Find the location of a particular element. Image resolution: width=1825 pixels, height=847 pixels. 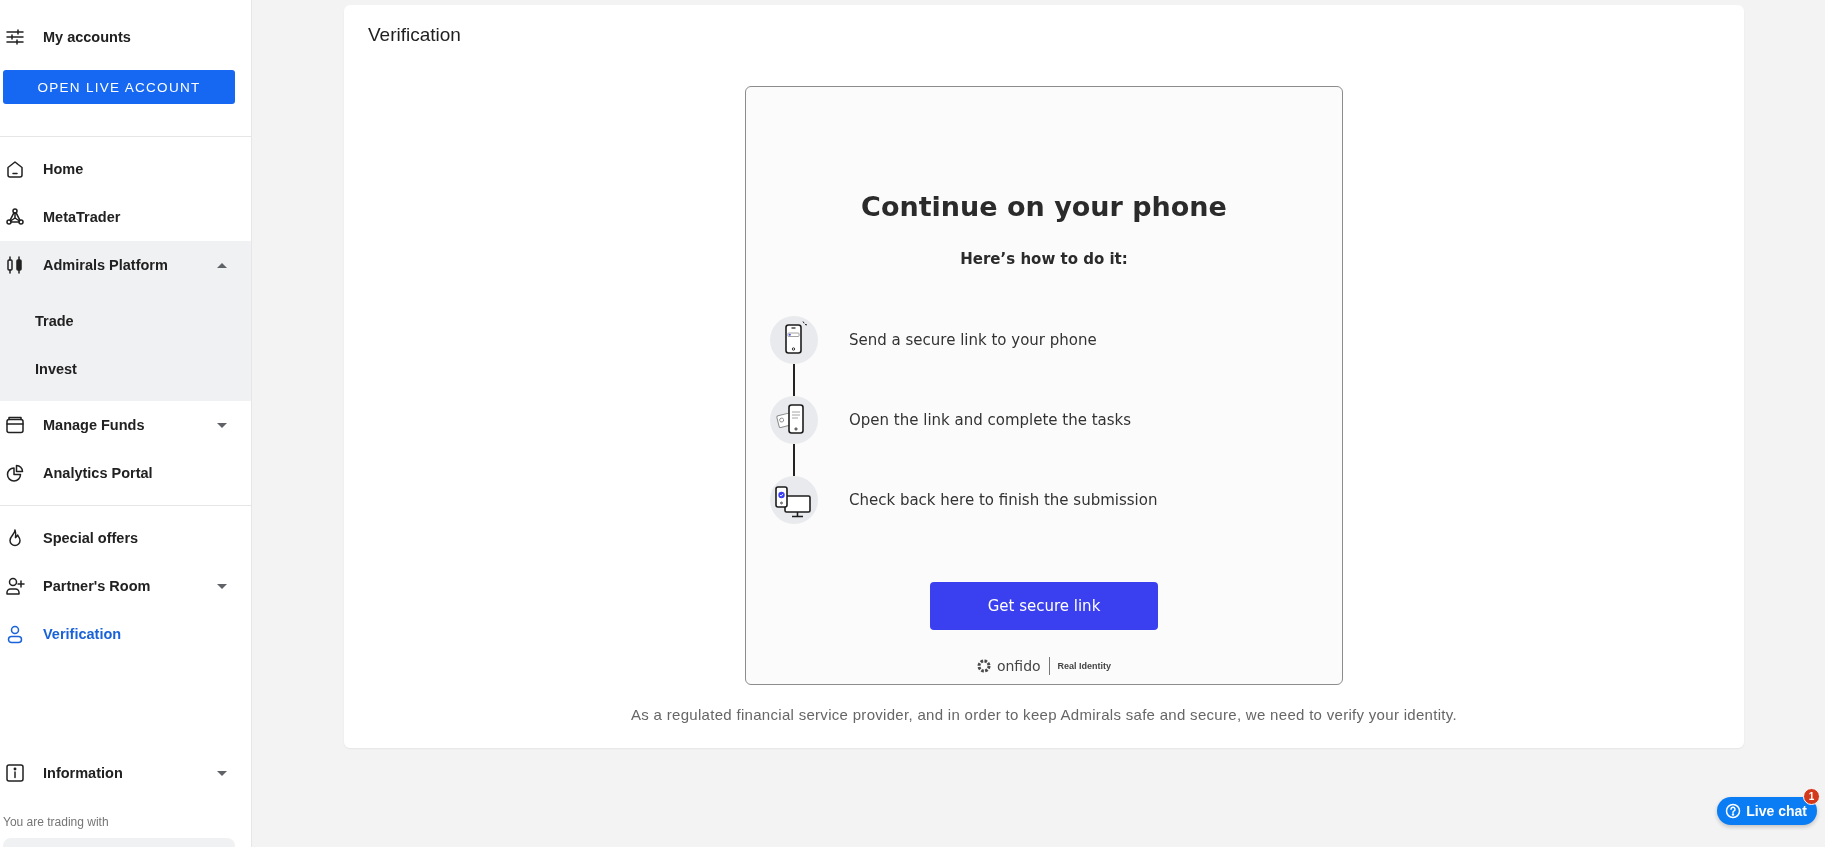

page-title: Verification is located at coordinates (414, 35).